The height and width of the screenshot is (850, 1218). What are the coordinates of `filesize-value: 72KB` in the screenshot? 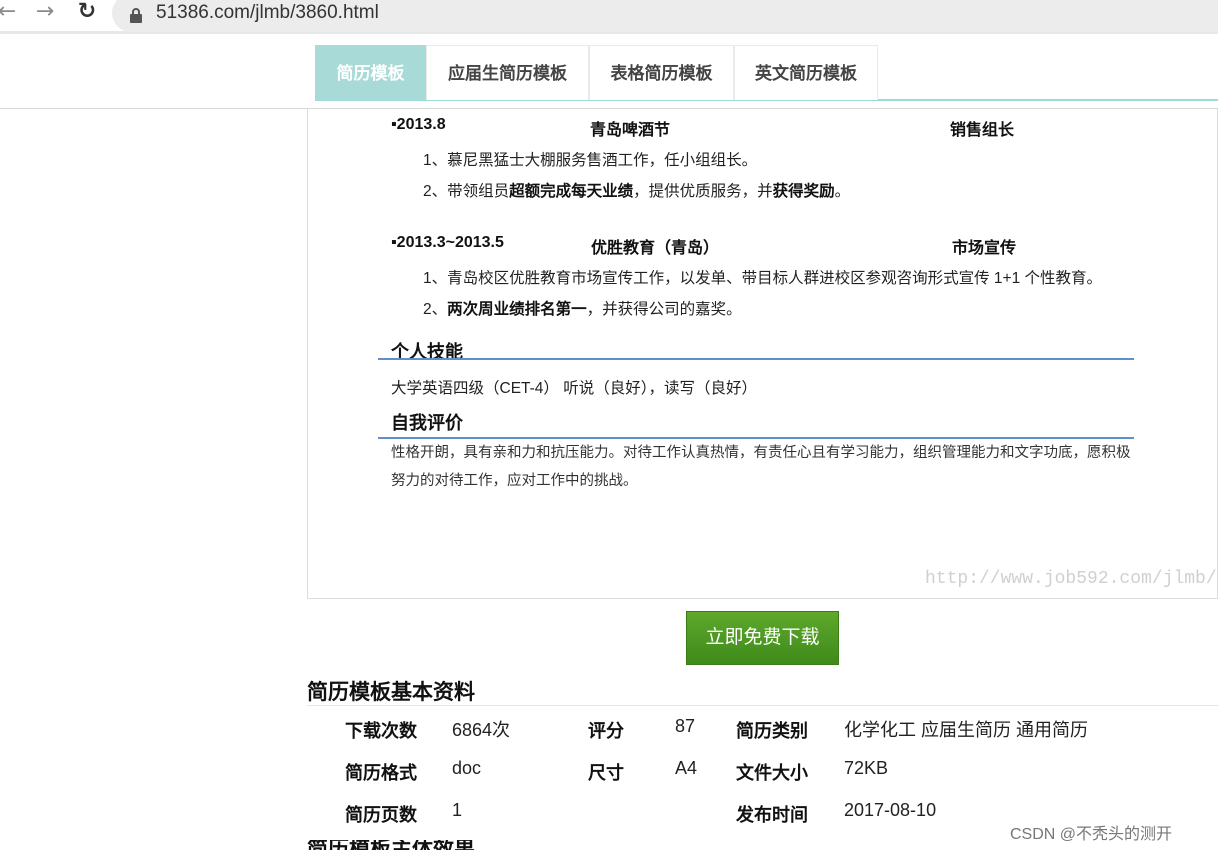 It's located at (866, 768).